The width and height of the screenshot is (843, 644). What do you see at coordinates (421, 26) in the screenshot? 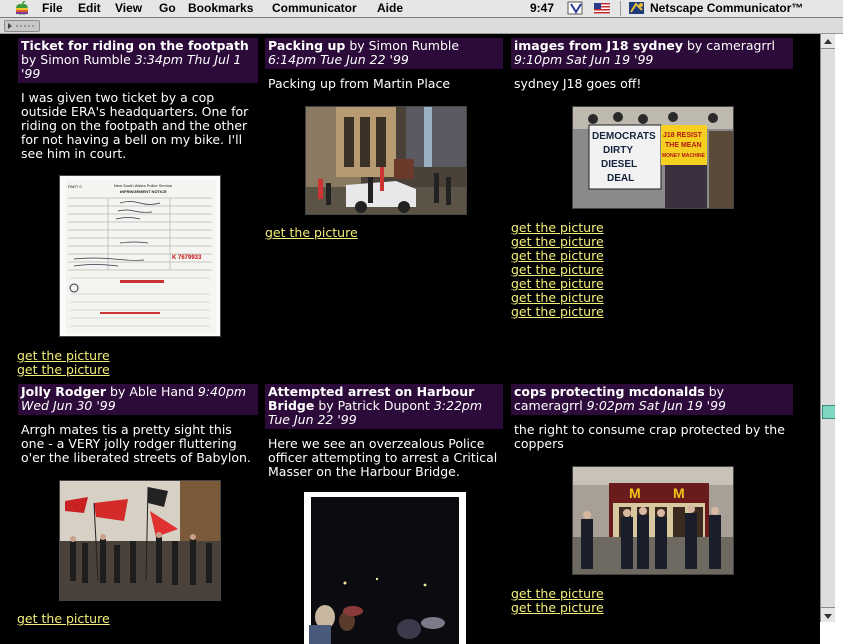
I see `window-collapse-bar` at bounding box center [421, 26].